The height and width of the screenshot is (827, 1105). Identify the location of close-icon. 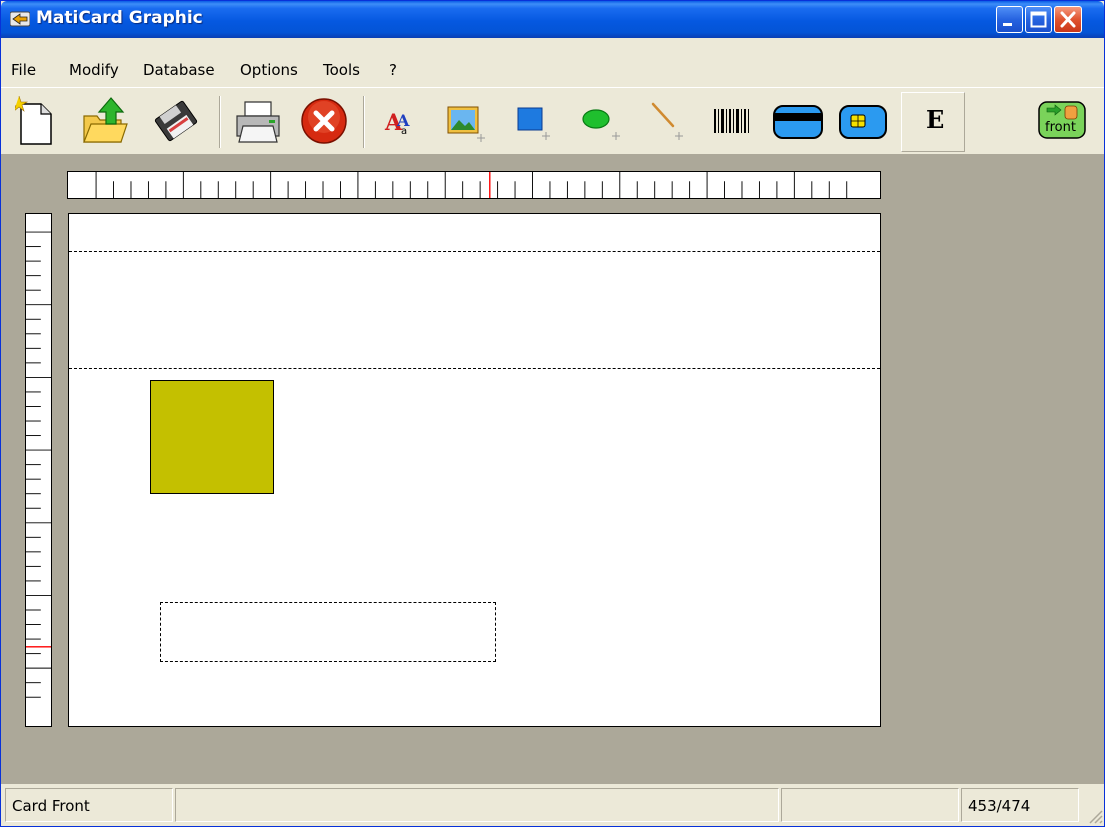
(1068, 19).